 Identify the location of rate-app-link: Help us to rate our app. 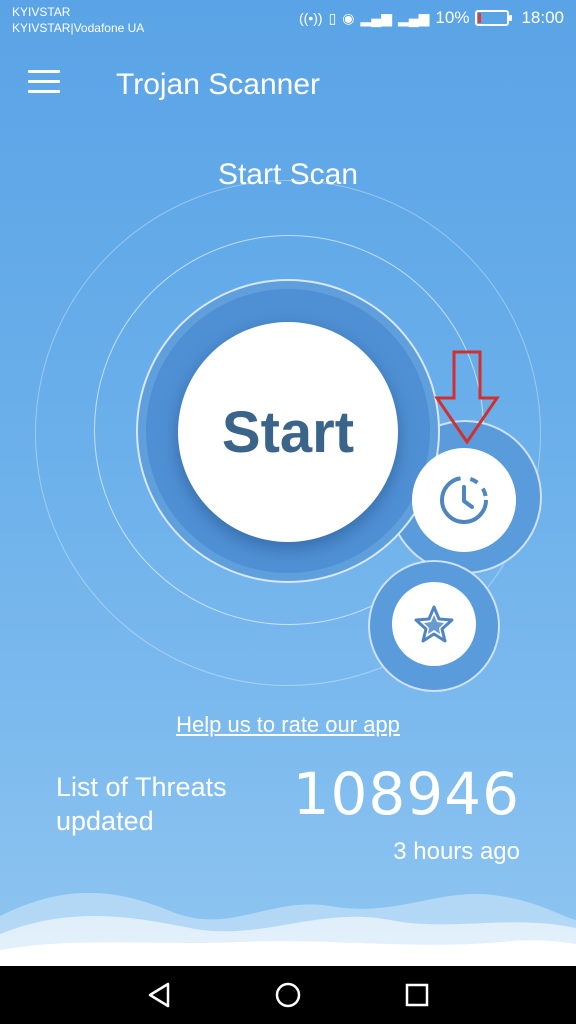
(288, 725).